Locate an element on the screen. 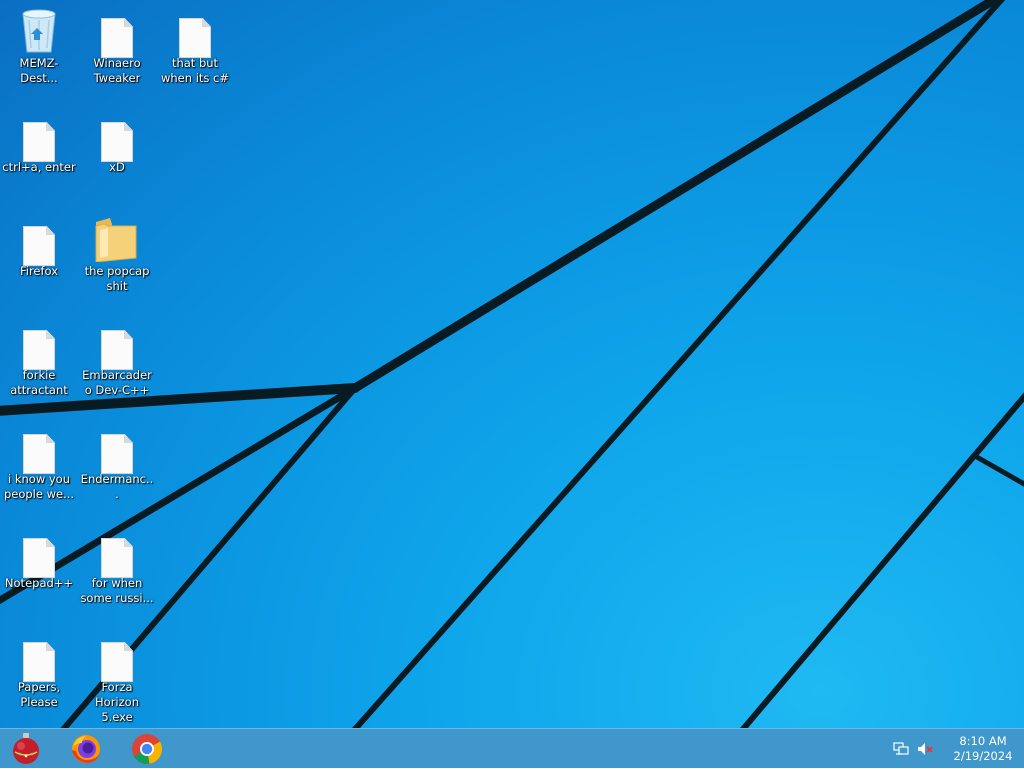 This screenshot has height=769, width=1024. system-tray: 8:10 AM 2/19/2024 is located at coordinates (958, 749).